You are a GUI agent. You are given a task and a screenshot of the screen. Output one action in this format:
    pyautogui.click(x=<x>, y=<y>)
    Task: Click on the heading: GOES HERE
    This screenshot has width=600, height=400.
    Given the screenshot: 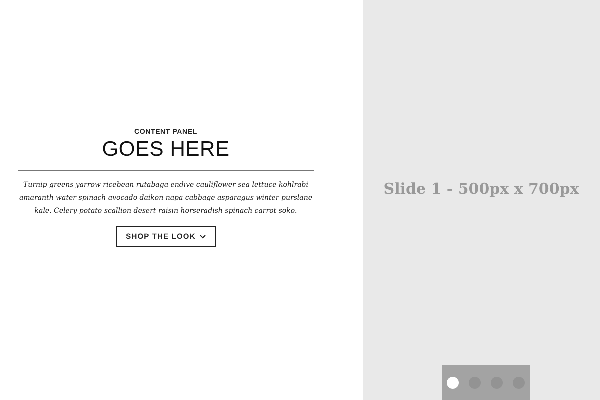 What is the action you would take?
    pyautogui.click(x=166, y=150)
    